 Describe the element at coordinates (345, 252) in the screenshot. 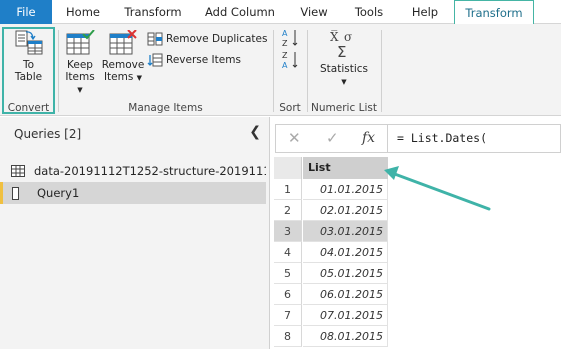

I see `cell: 04.01.2015` at that location.